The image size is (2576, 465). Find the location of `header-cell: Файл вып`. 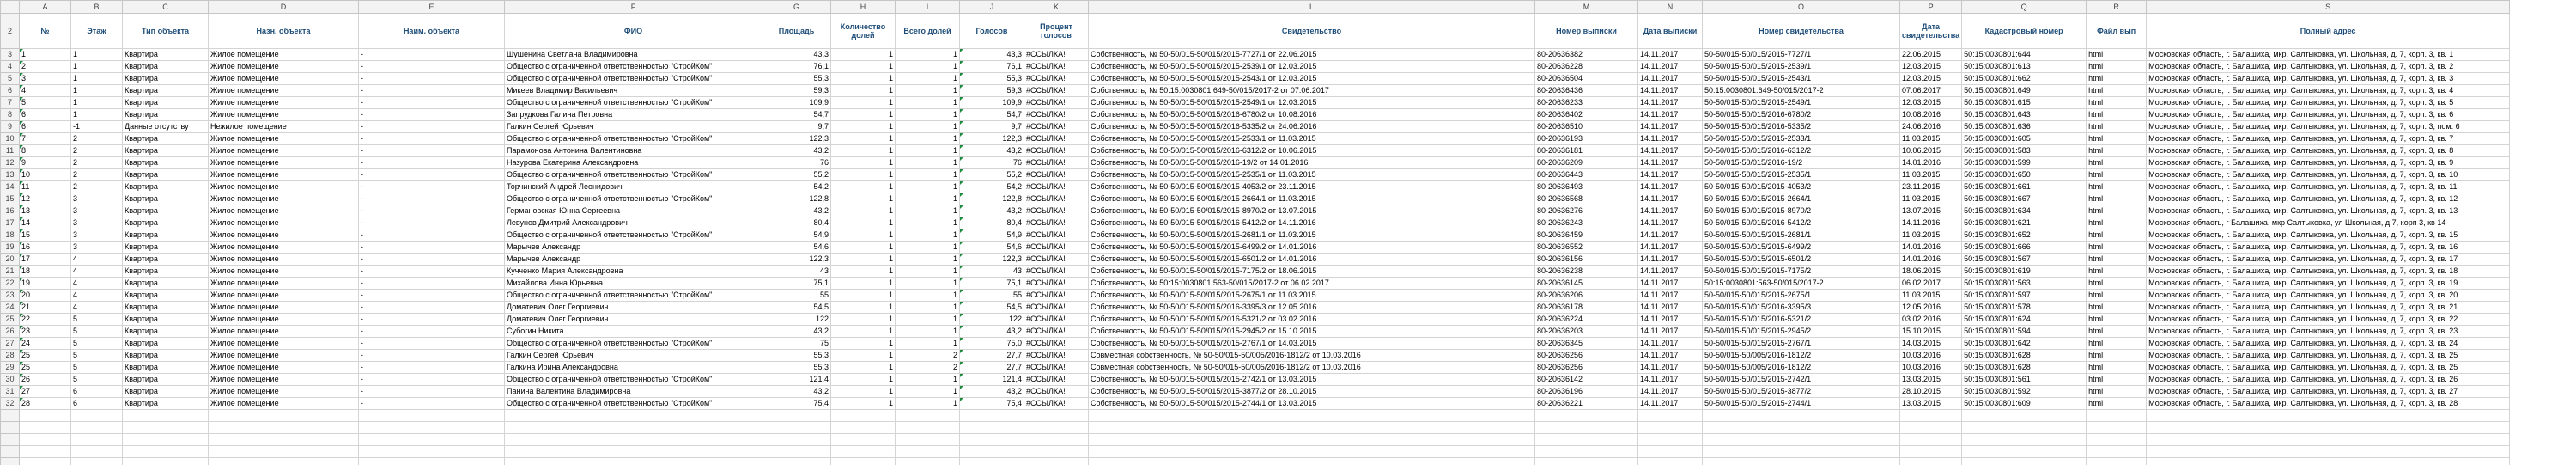

header-cell: Файл вып is located at coordinates (2117, 31).